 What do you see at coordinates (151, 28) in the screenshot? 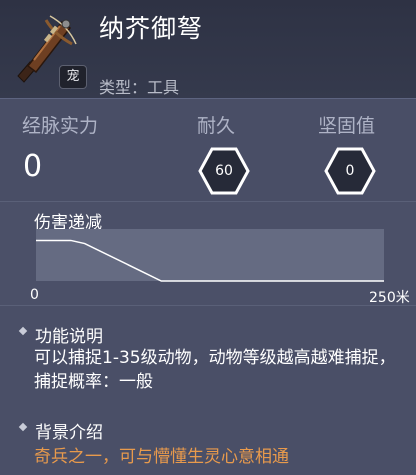
I see `item-name: 纳芥御弩` at bounding box center [151, 28].